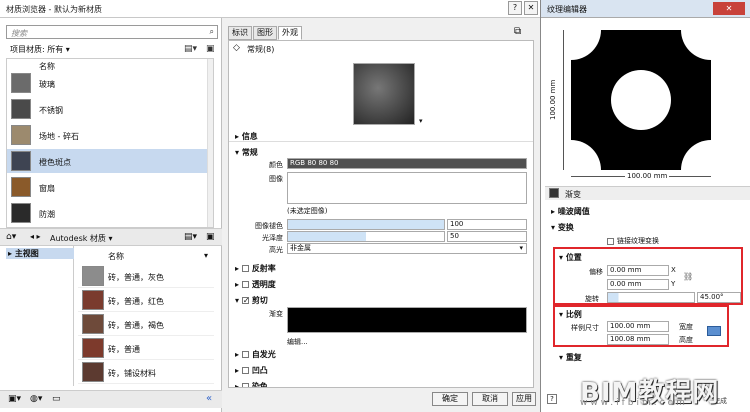  I want to click on search-icon: ⌕, so click(211, 31).